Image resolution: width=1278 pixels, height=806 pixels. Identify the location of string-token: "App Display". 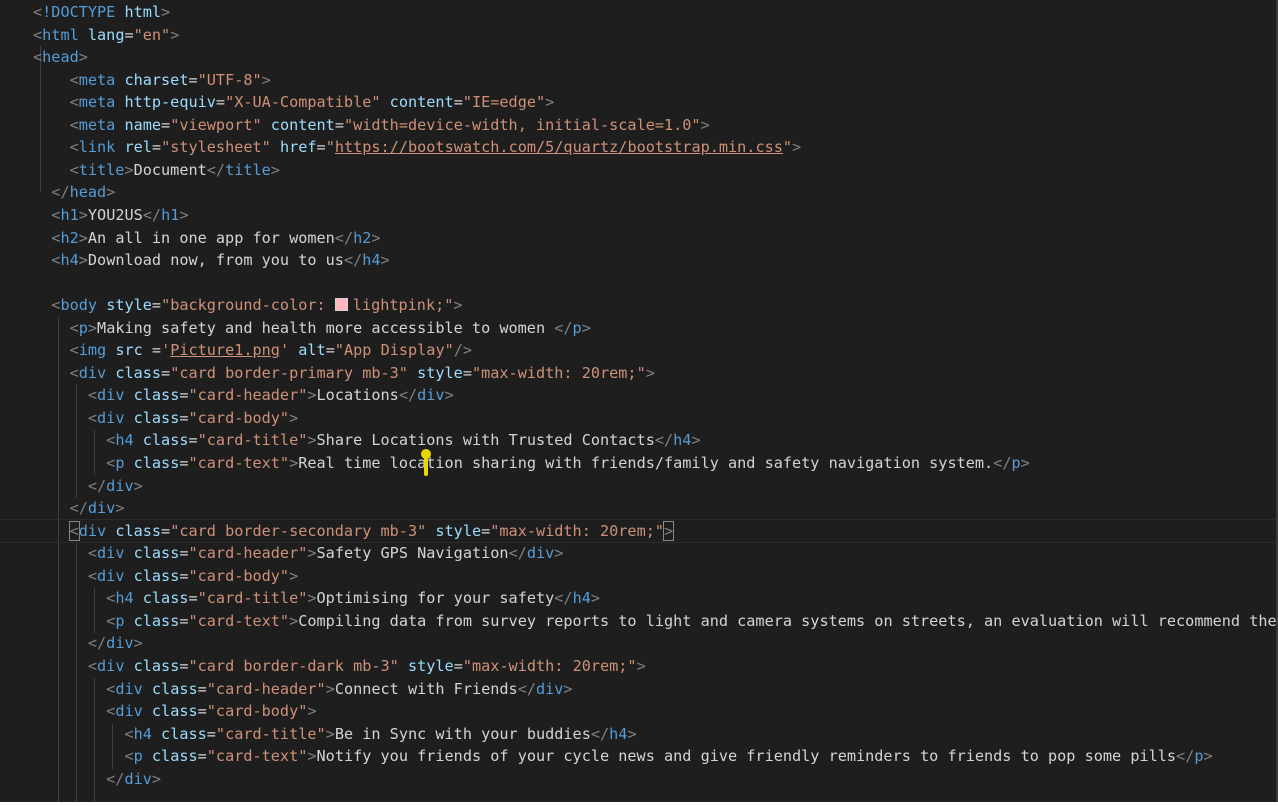
(394, 350).